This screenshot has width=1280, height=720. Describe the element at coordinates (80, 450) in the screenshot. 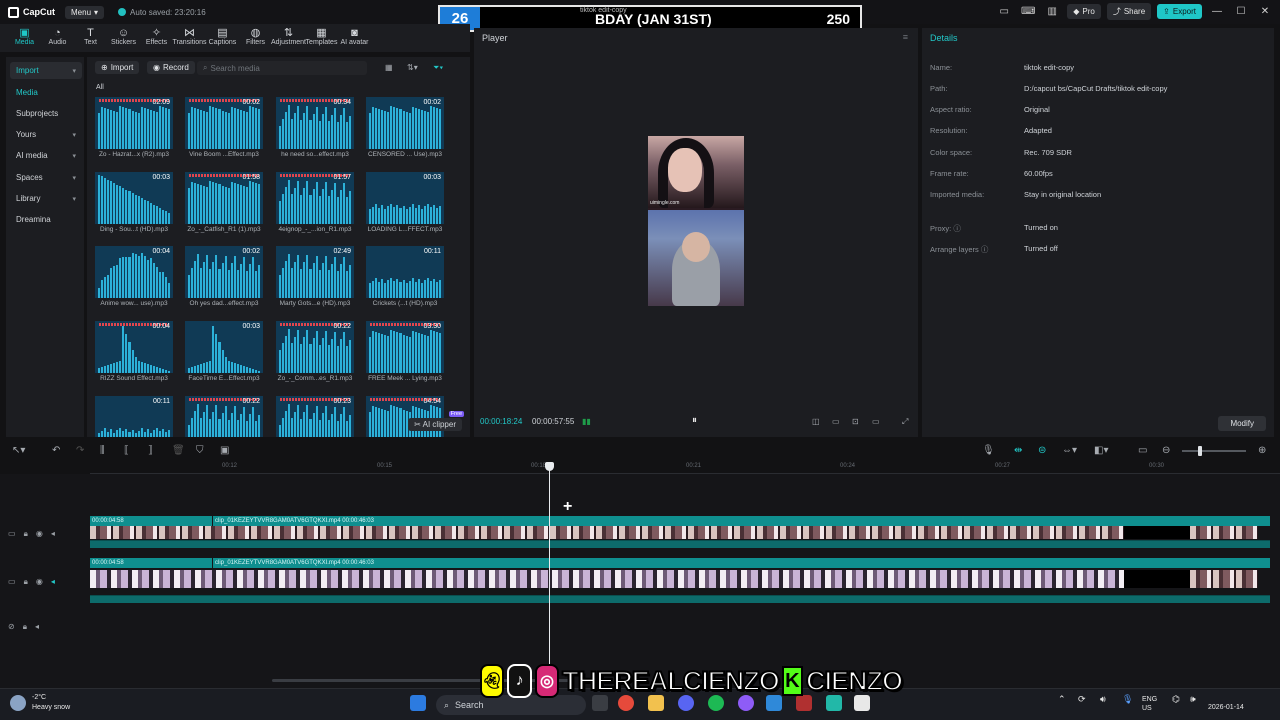

I see `redo-icon: ↷` at that location.